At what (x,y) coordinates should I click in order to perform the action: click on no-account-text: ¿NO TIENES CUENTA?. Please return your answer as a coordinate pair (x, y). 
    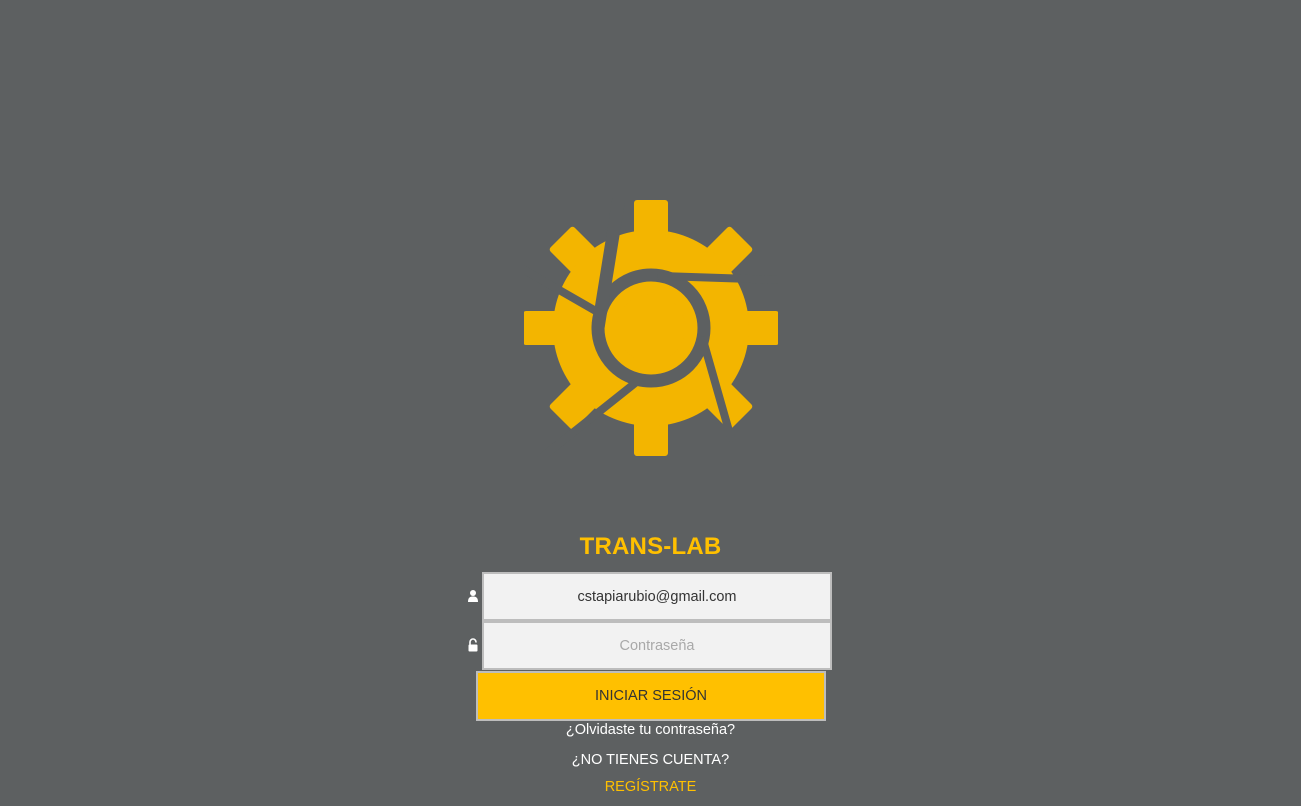
    Looking at the image, I should click on (650, 760).